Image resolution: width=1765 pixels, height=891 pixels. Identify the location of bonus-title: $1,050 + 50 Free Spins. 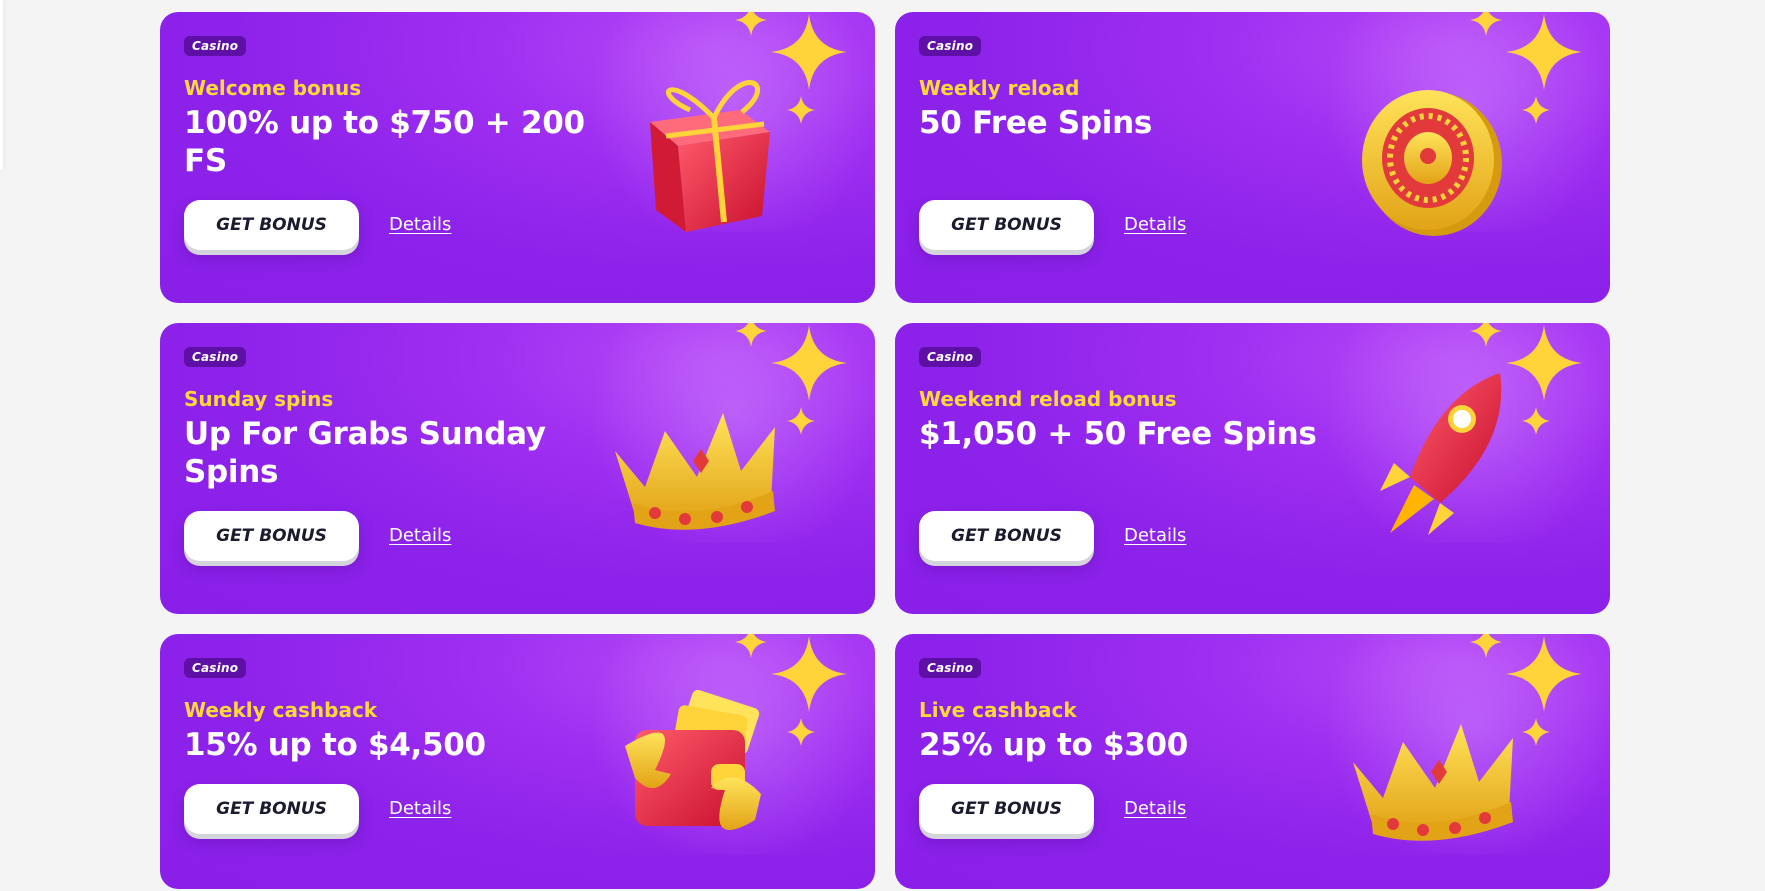
(1118, 434).